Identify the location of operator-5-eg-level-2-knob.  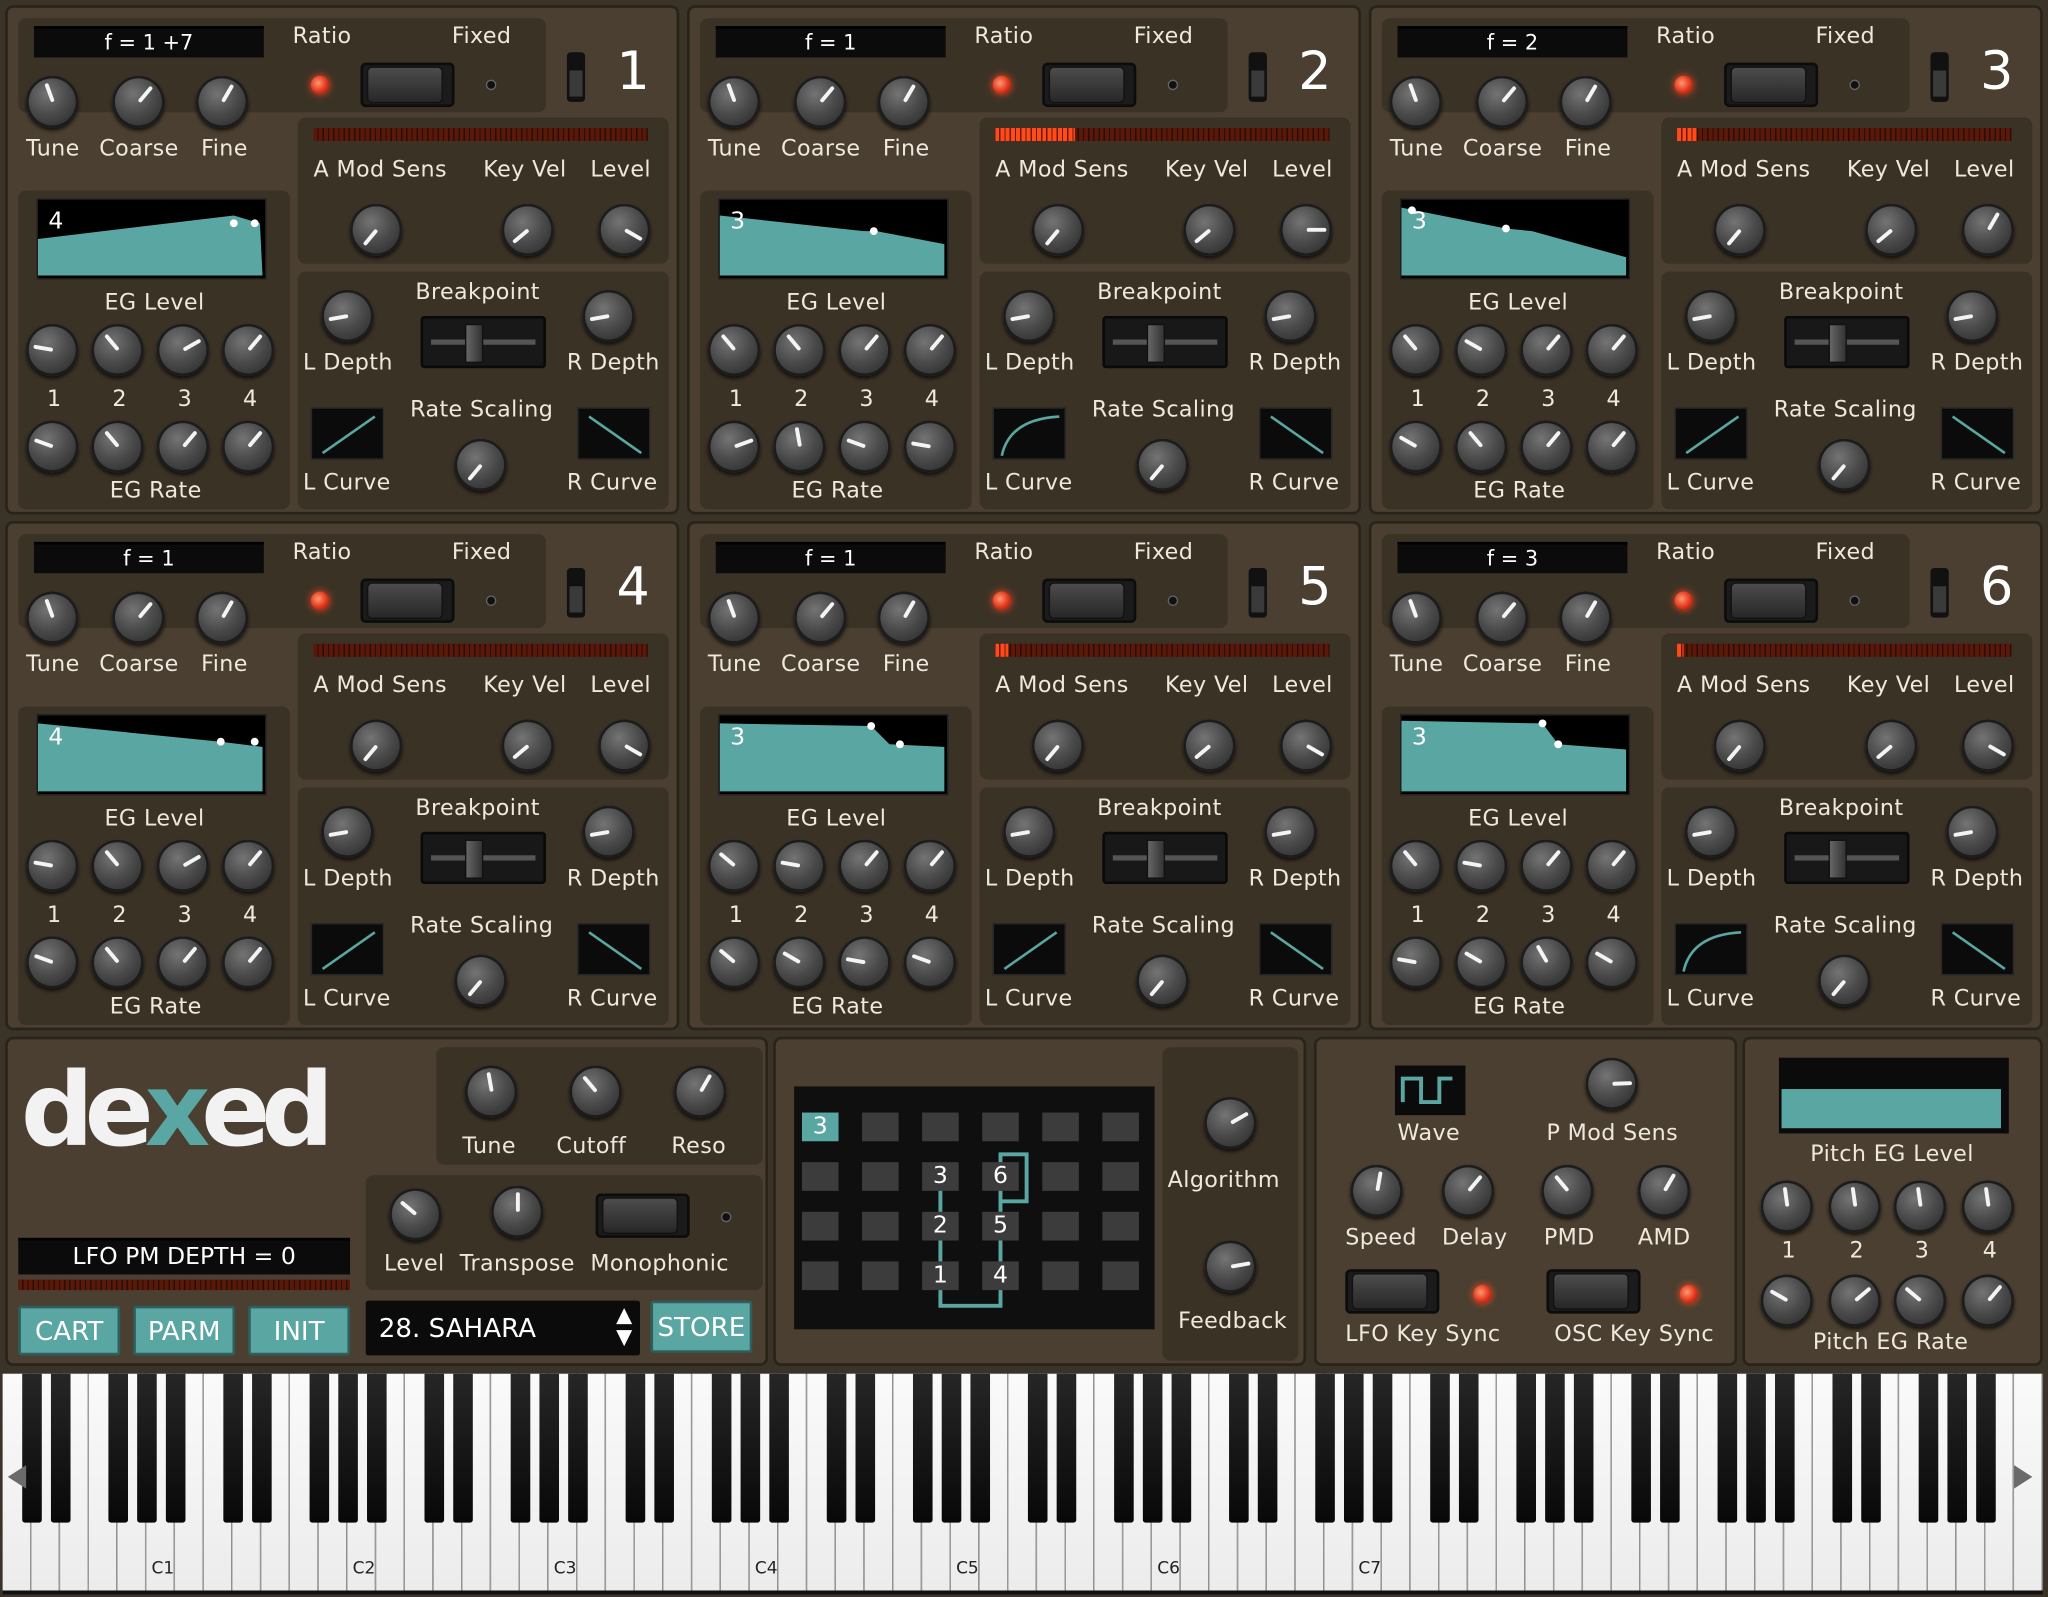
(799, 865).